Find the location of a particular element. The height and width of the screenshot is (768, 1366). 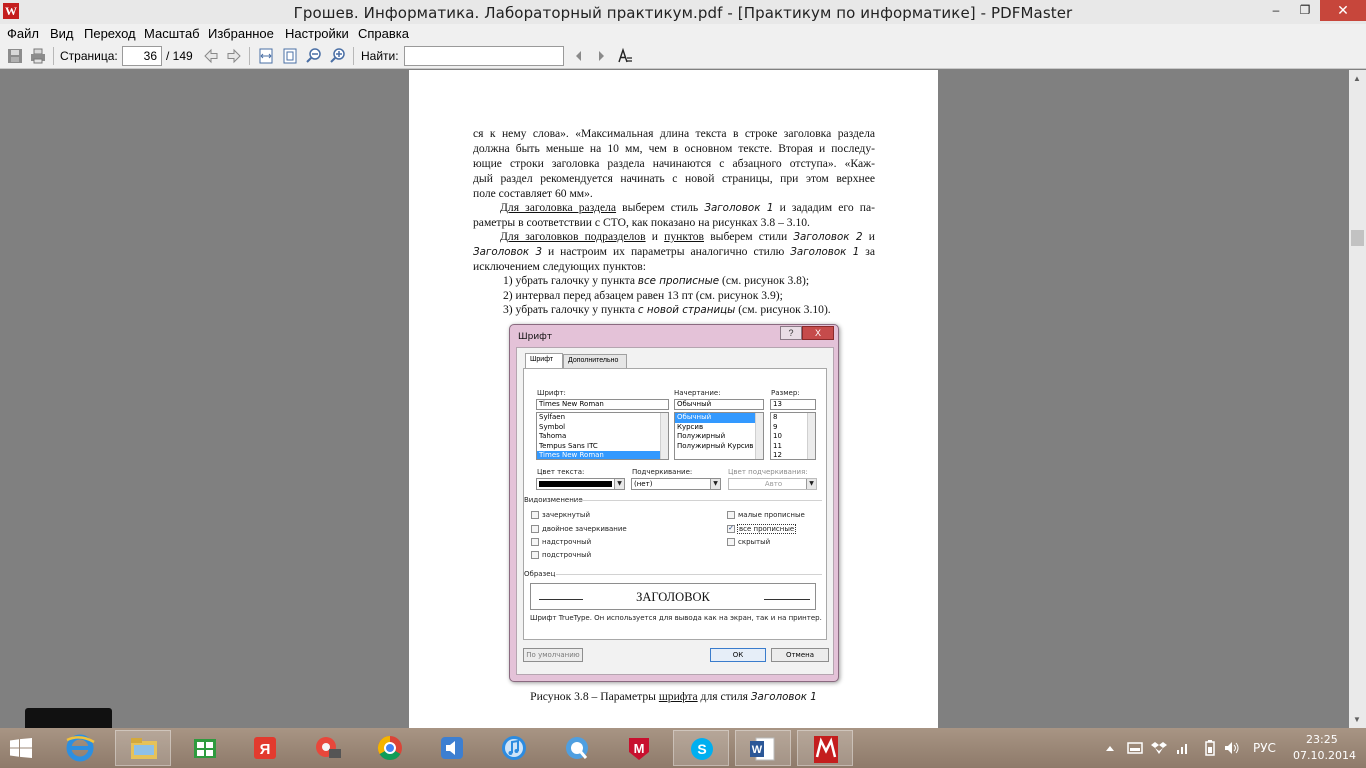

list-item: Полужирный is located at coordinates (701, 436).